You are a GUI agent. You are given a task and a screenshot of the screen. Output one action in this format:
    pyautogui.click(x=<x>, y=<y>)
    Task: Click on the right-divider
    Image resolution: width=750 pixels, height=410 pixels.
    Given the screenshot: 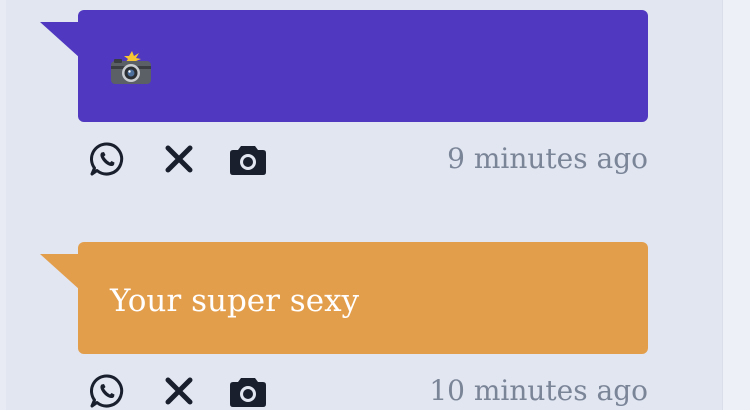 What is the action you would take?
    pyautogui.click(x=736, y=205)
    